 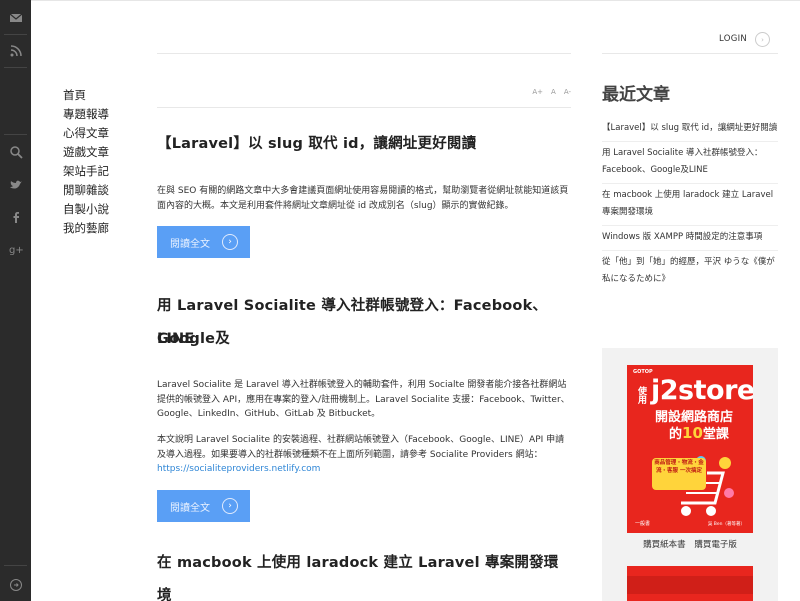 What do you see at coordinates (103, 95) in the screenshot?
I see `nav-item-home: 首頁` at bounding box center [103, 95].